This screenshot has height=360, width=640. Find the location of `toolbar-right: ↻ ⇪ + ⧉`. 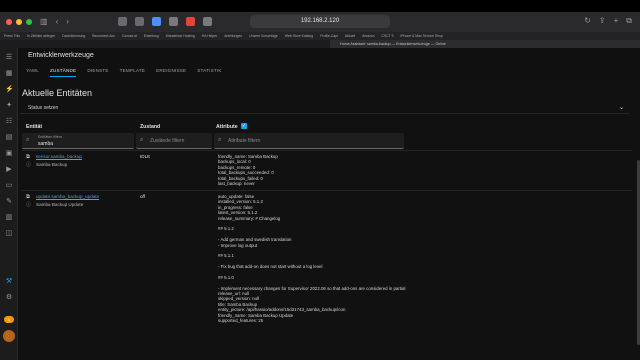

toolbar-right: ↻ ⇪ + ⧉ is located at coordinates (608, 21).